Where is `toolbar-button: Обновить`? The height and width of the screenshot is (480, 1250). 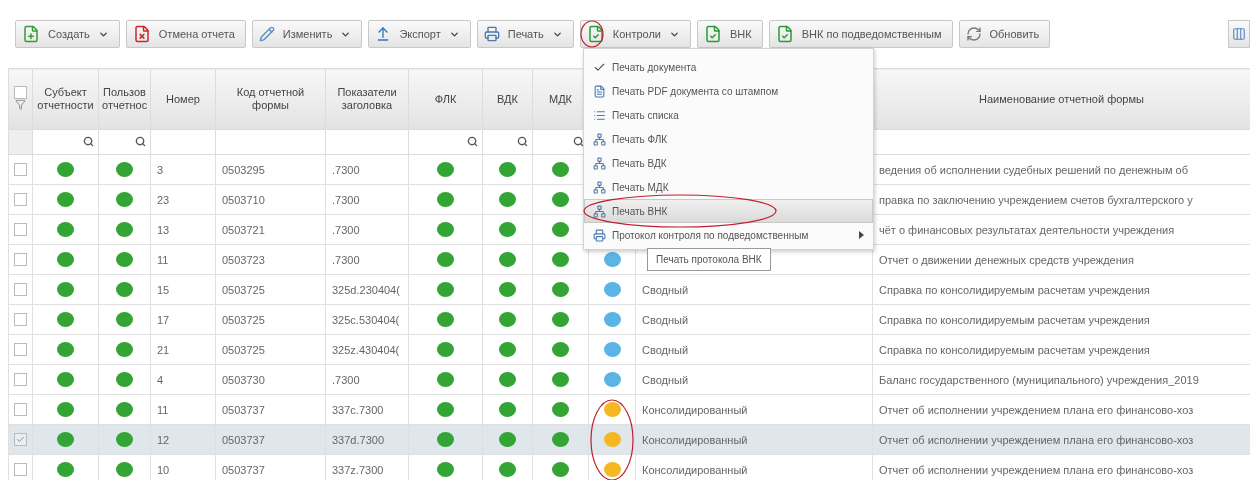
toolbar-button: Обновить is located at coordinates (1004, 34).